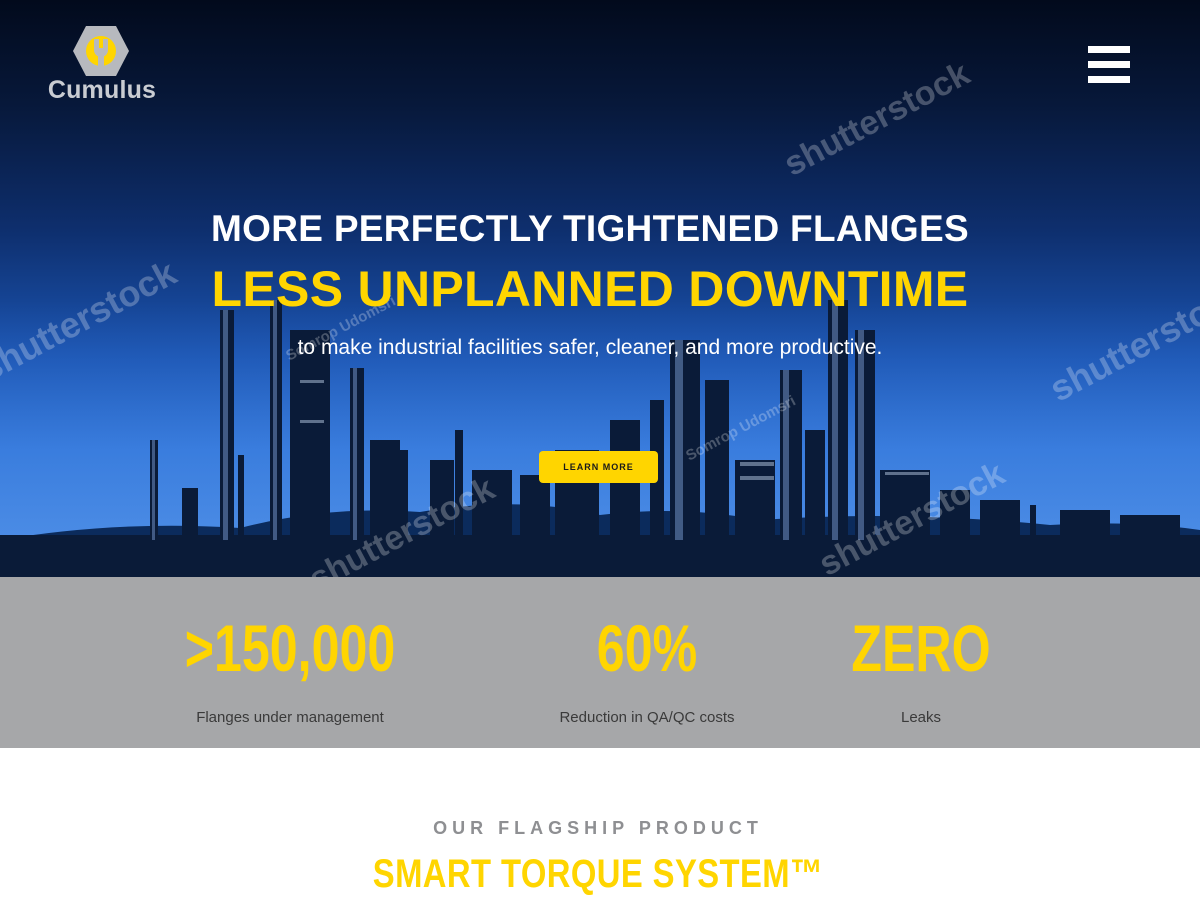 This screenshot has height=900, width=1200. I want to click on stat-value: ZERO, so click(921, 648).